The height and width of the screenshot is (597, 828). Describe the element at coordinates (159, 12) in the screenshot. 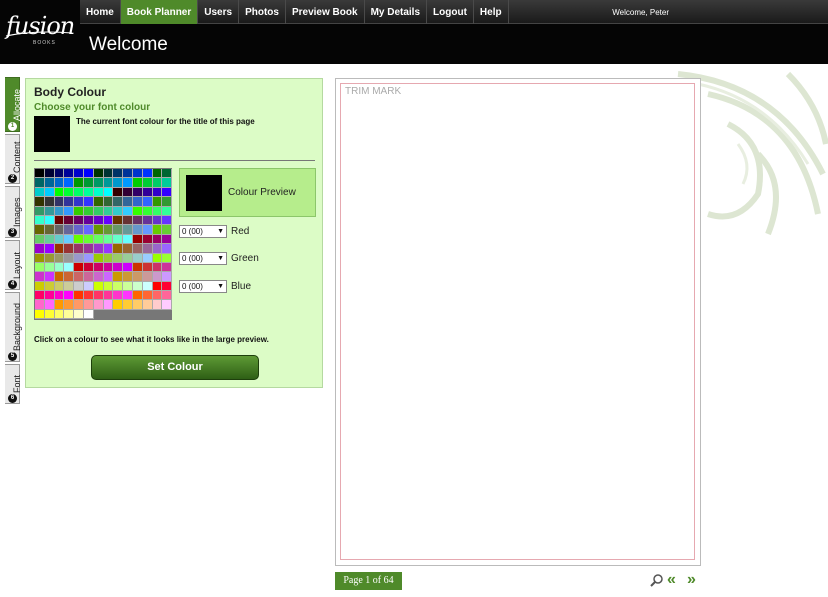

I see `nav-book-planner: Book Planner` at that location.